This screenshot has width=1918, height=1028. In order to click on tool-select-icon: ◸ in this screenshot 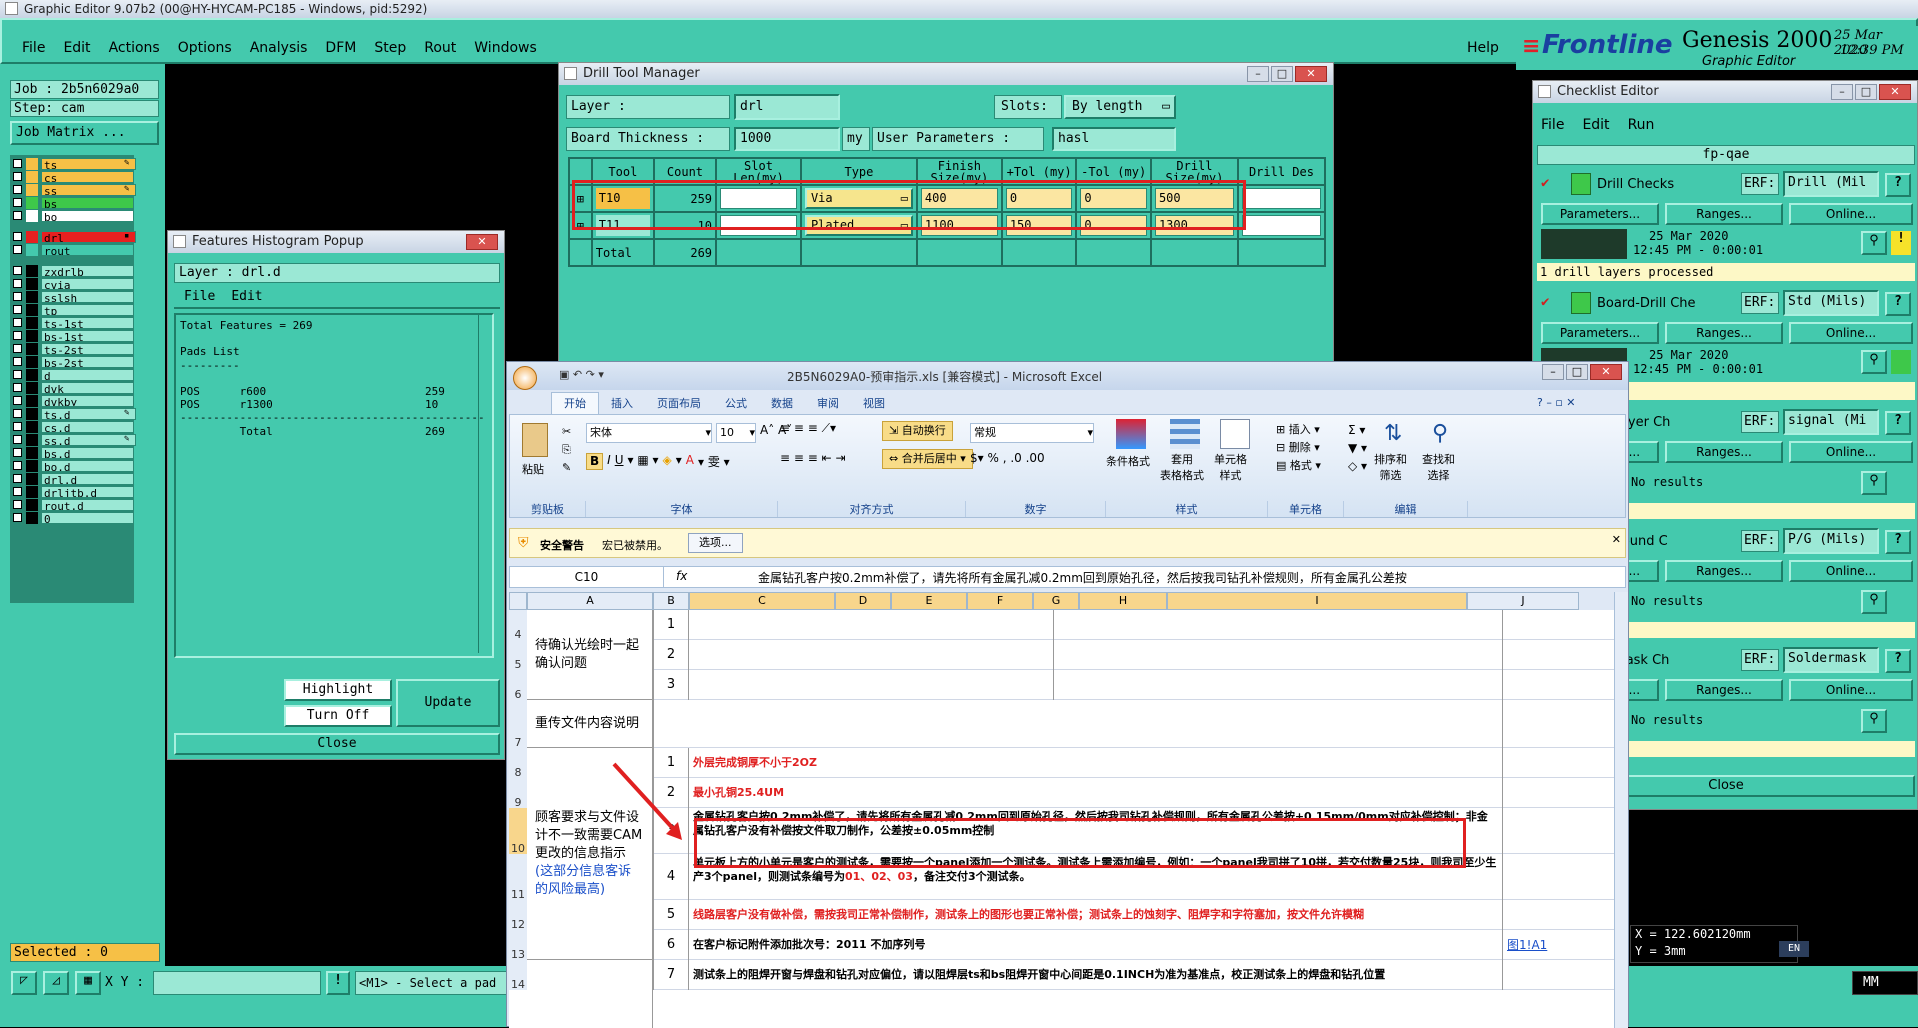, I will do `click(24, 983)`.